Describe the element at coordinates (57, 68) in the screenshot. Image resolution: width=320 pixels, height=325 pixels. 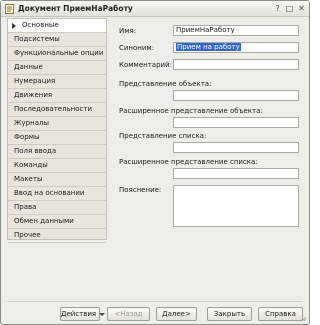
I see `nav-item-data: Данные` at that location.